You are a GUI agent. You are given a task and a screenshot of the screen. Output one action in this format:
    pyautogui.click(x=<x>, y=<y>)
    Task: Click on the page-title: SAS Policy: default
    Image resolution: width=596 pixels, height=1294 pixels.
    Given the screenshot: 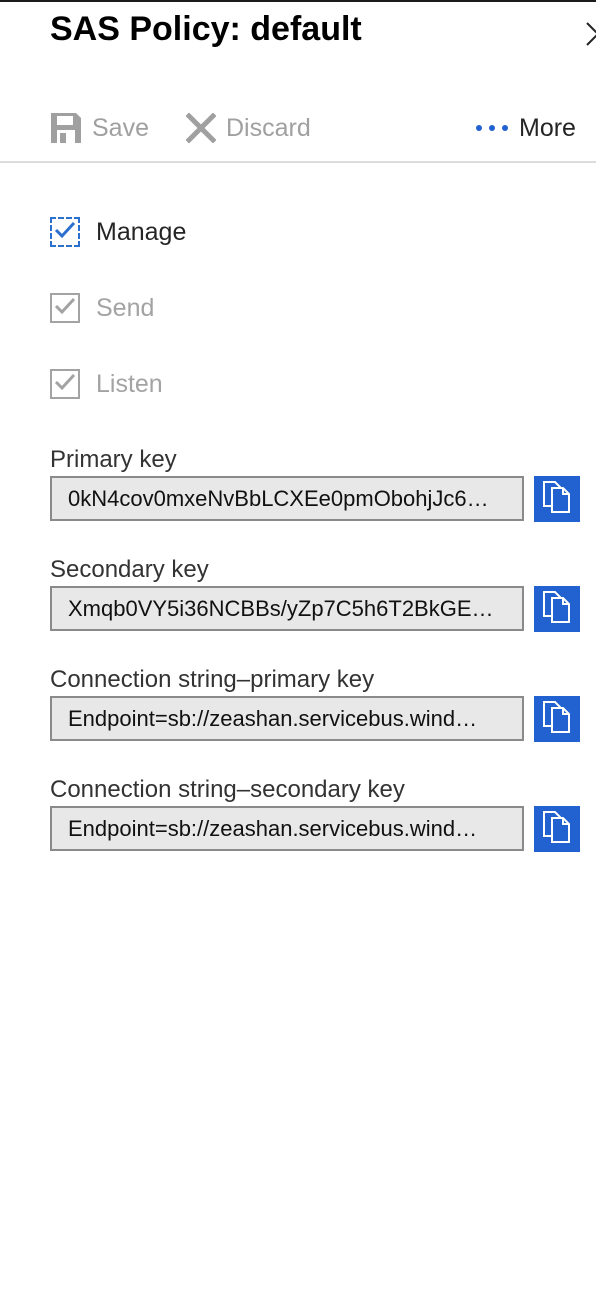 What is the action you would take?
    pyautogui.click(x=206, y=29)
    